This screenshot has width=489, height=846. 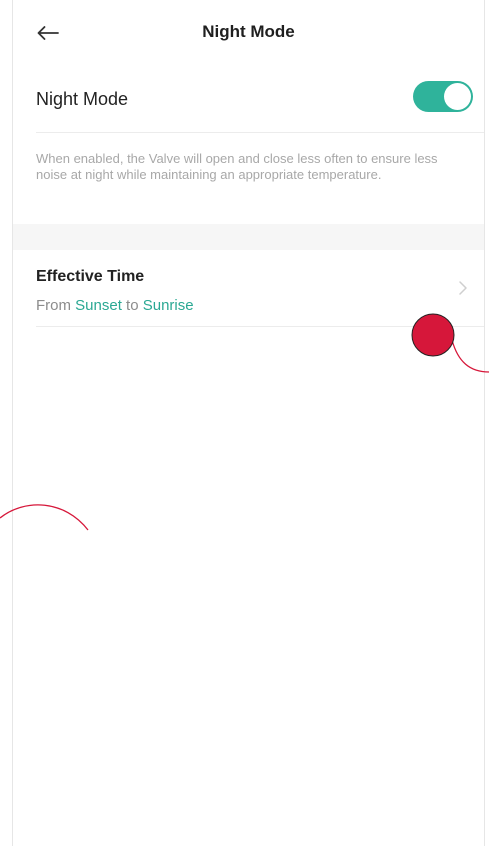 I want to click on right-border, so click(x=484, y=423).